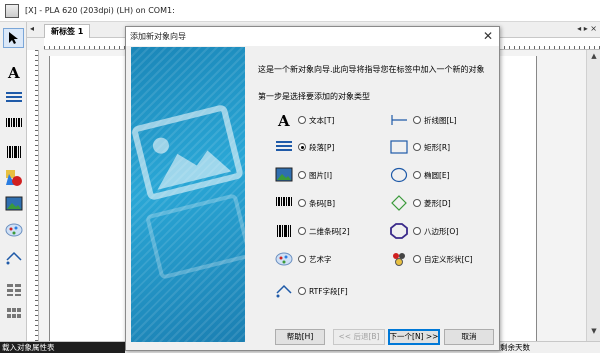  I want to click on vertical-scrollbar: ▲ ▼, so click(593, 195).